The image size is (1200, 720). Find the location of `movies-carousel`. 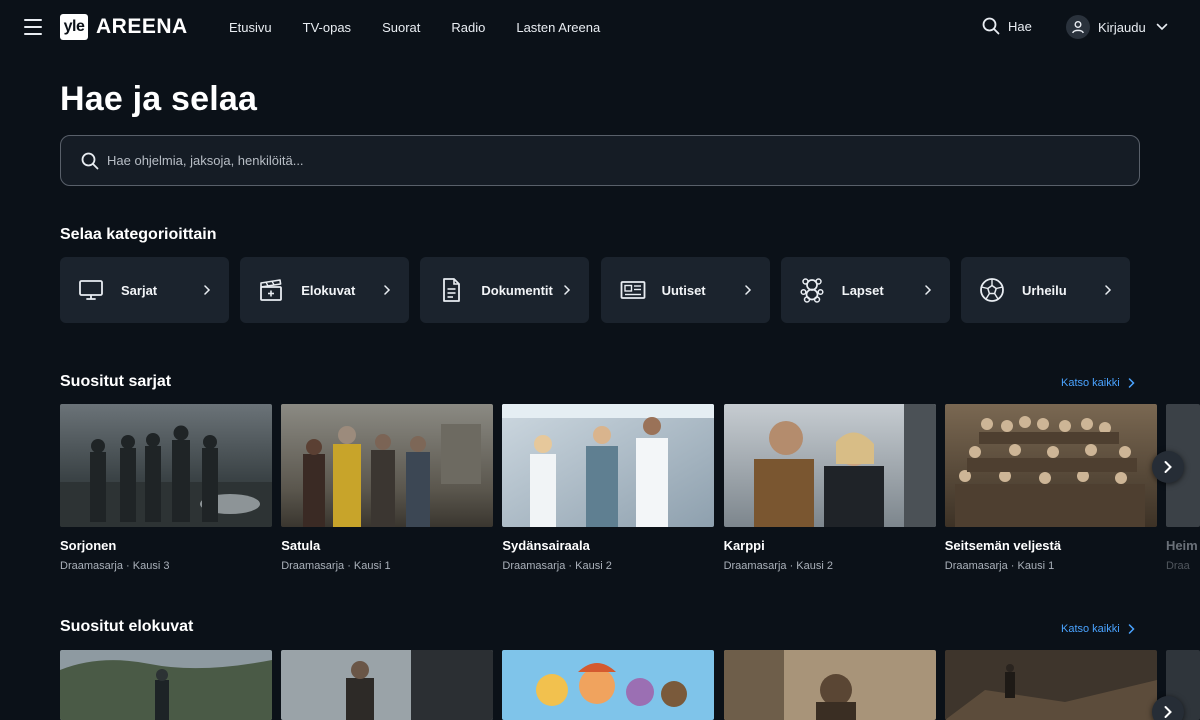

movies-carousel is located at coordinates (630, 685).